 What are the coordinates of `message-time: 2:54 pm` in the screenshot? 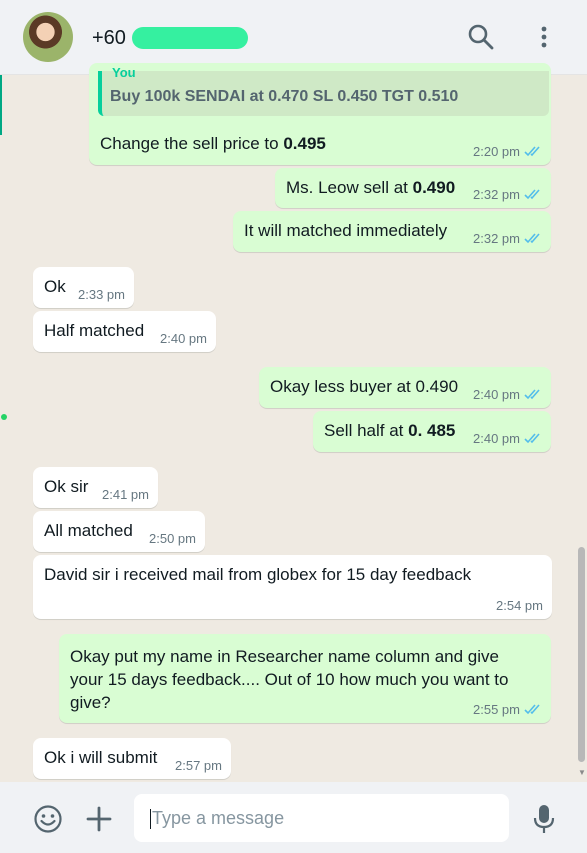 It's located at (519, 605).